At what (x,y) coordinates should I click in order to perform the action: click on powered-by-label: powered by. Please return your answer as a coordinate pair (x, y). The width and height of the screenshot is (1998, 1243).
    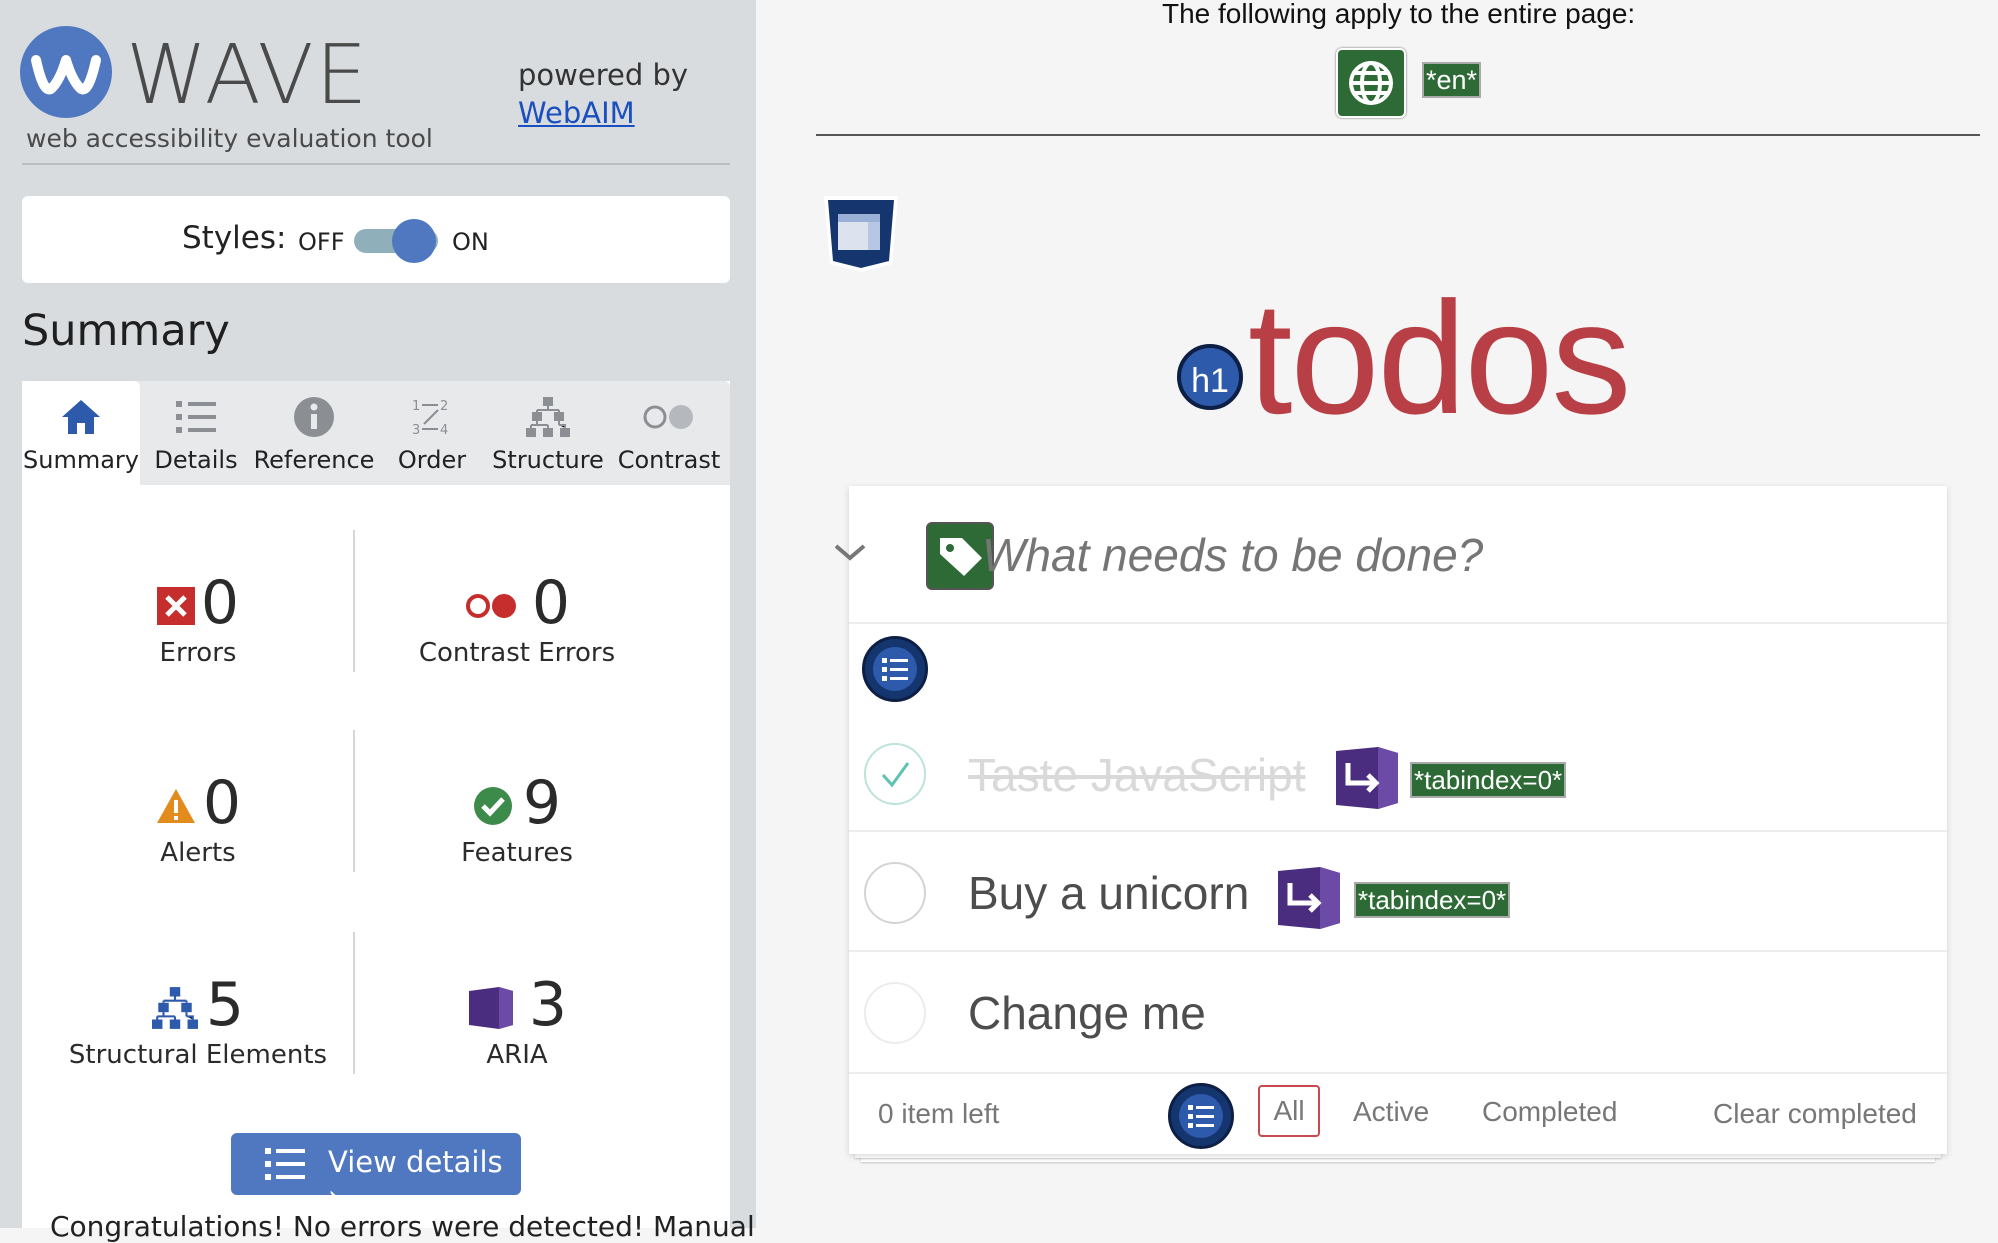
    Looking at the image, I should click on (603, 75).